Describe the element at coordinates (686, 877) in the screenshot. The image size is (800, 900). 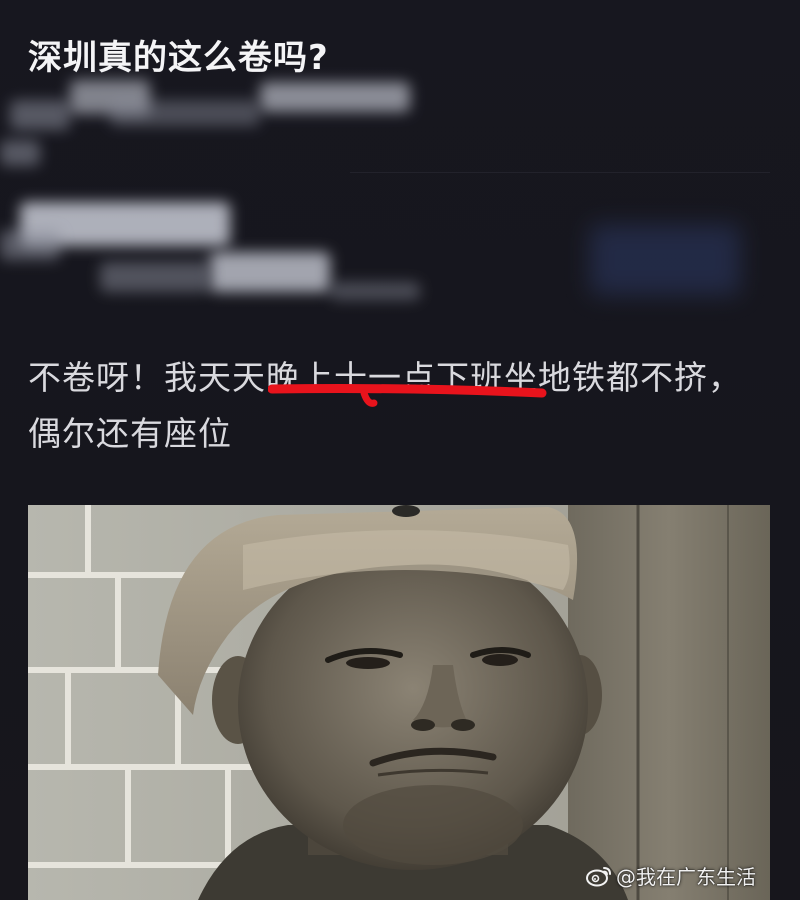
I see `watermark-text: @我在广东生活` at that location.